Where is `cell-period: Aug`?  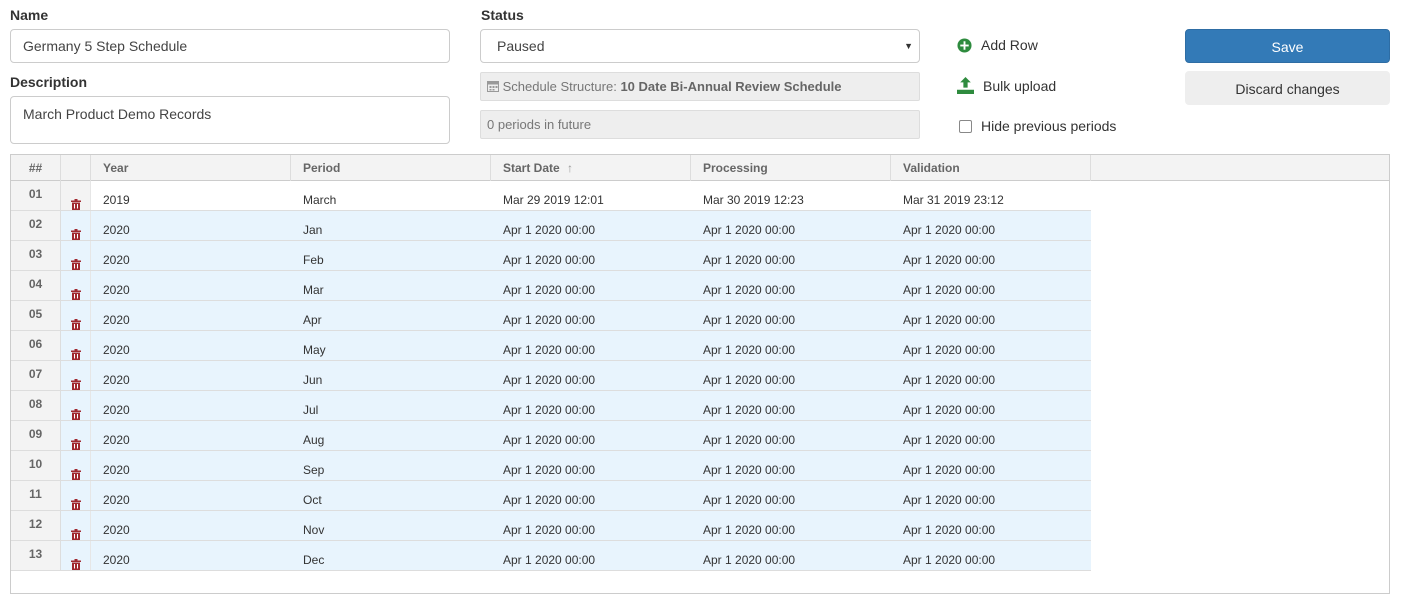 cell-period: Aug is located at coordinates (391, 435).